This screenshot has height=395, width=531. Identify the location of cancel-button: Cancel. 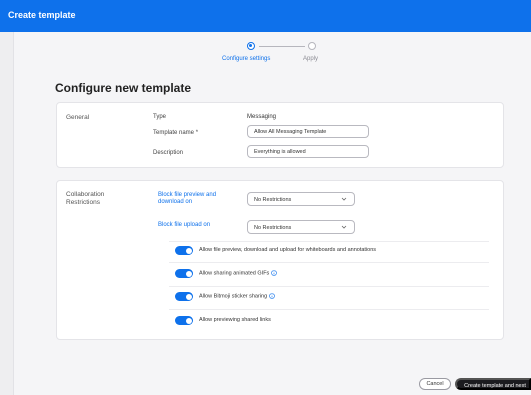
(435, 384).